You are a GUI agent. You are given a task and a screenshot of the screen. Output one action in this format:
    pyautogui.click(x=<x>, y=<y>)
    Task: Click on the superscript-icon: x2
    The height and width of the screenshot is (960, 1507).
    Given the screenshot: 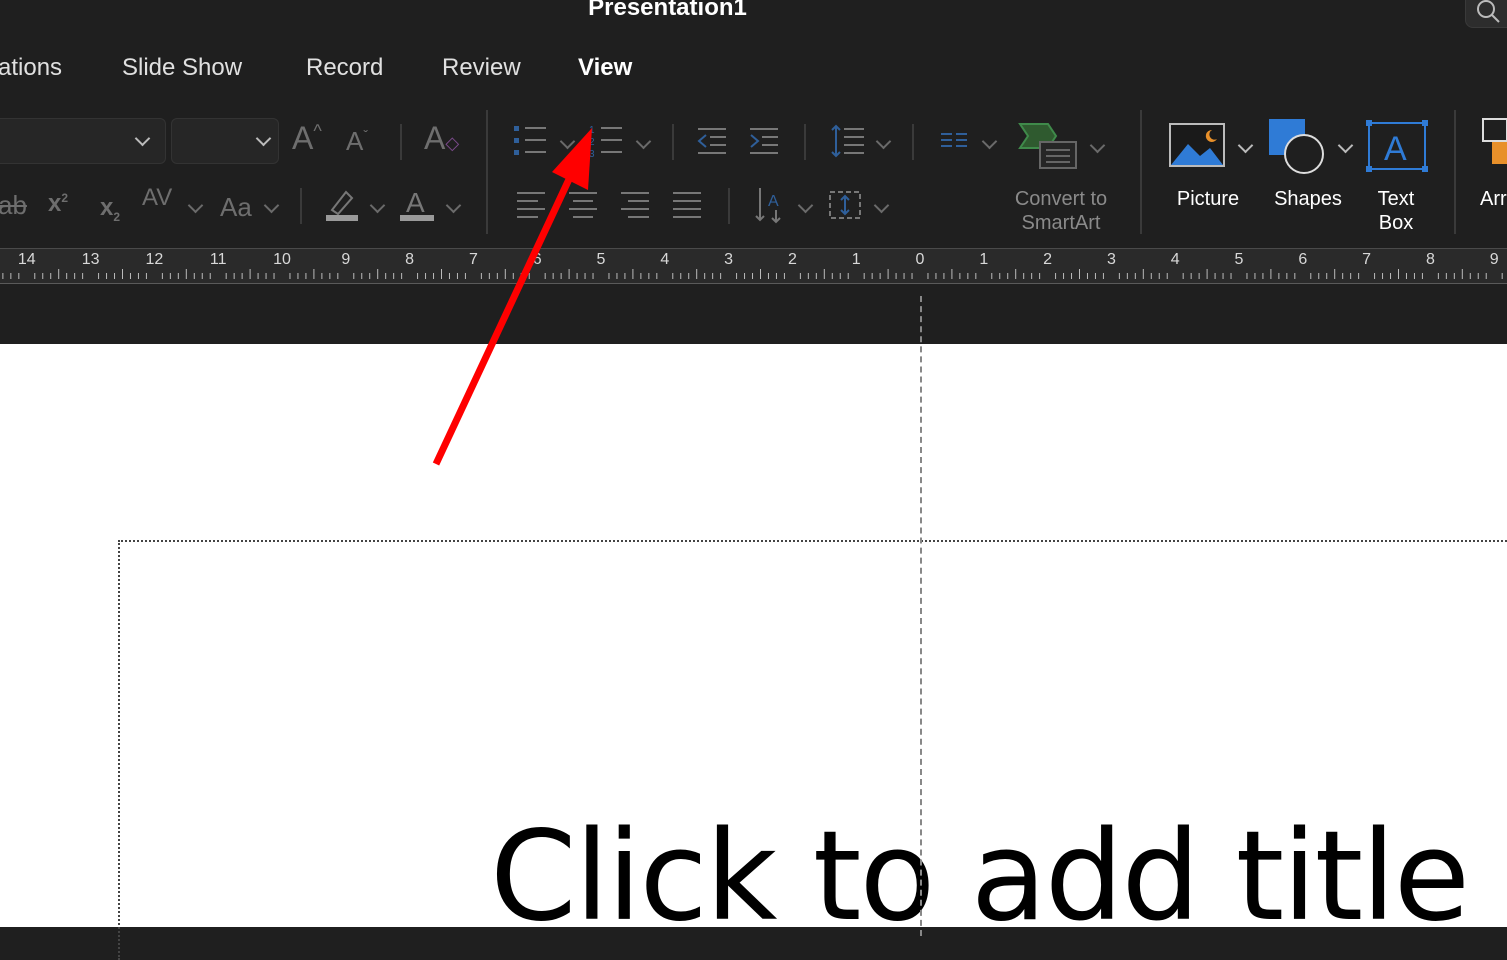 What is the action you would take?
    pyautogui.click(x=58, y=204)
    